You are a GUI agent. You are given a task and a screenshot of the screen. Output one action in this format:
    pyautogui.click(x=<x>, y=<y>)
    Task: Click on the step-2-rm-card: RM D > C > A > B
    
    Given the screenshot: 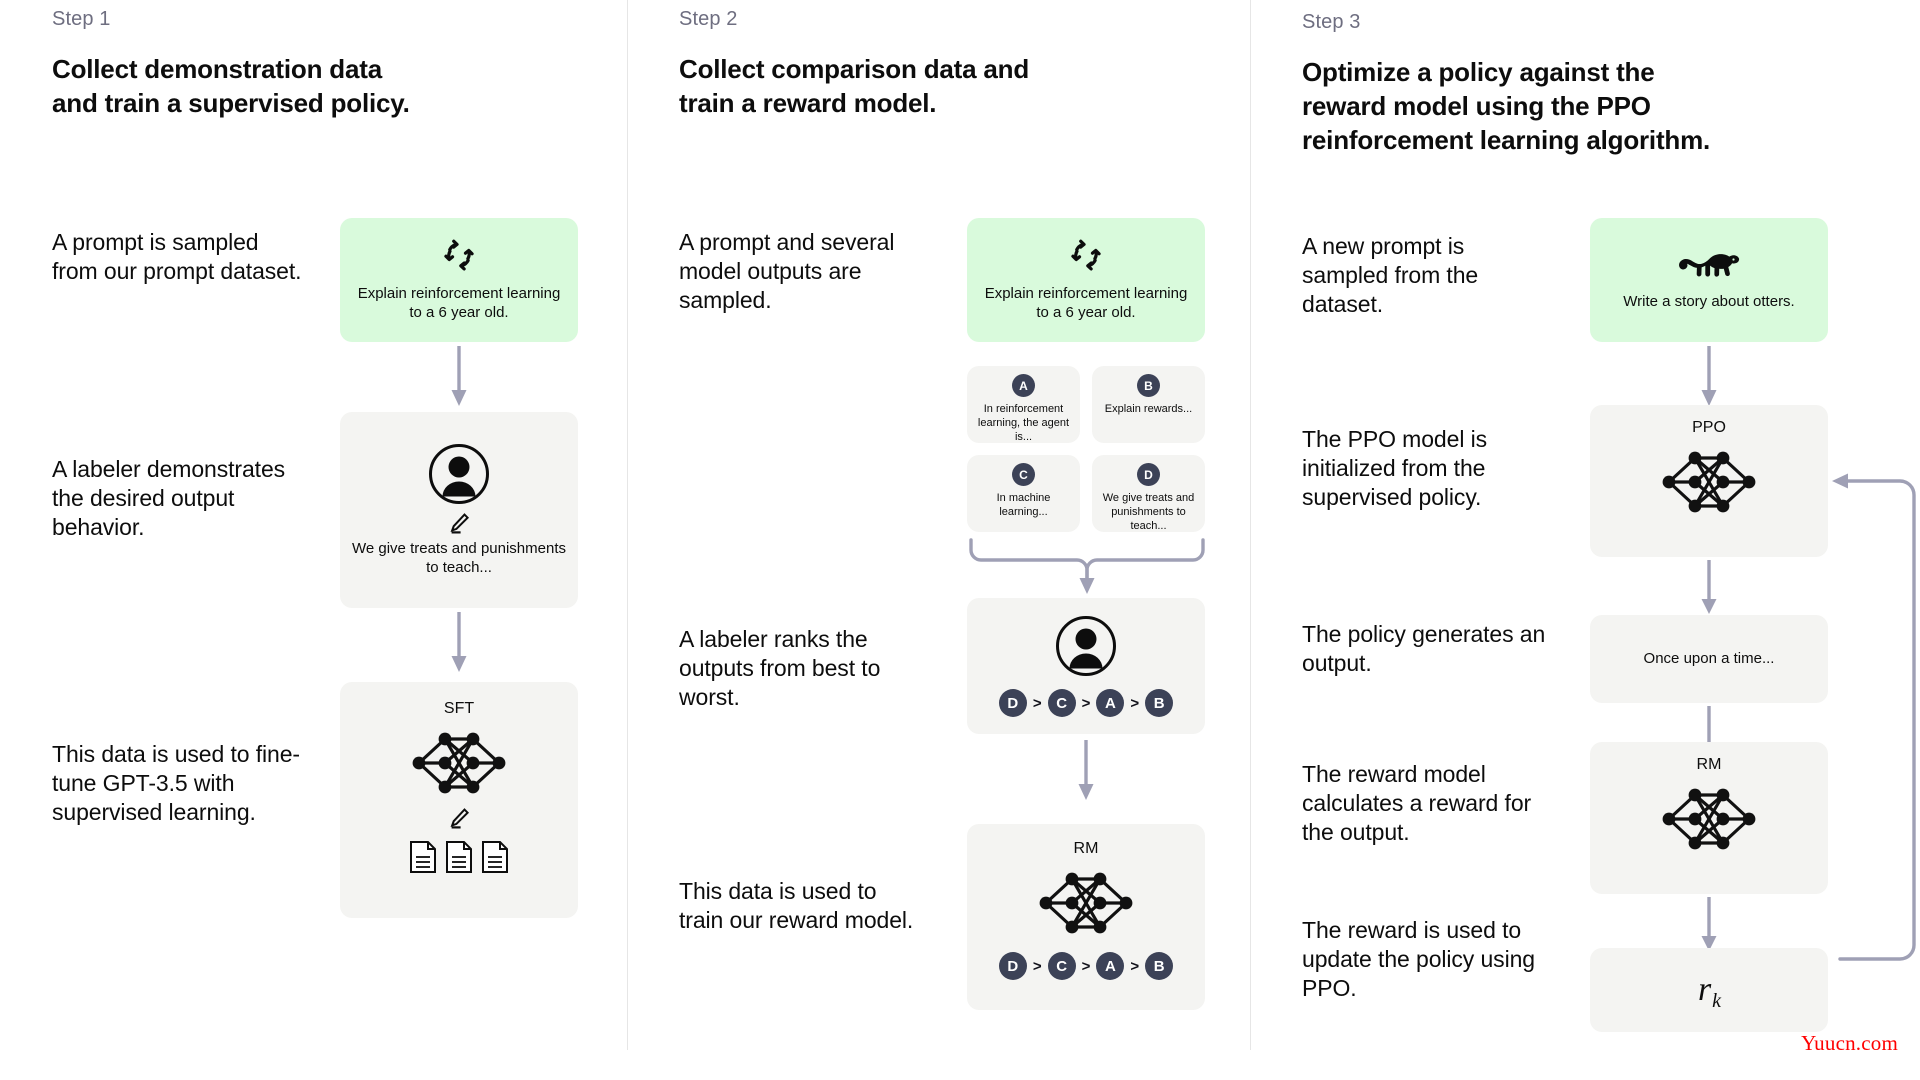 What is the action you would take?
    pyautogui.click(x=1086, y=917)
    